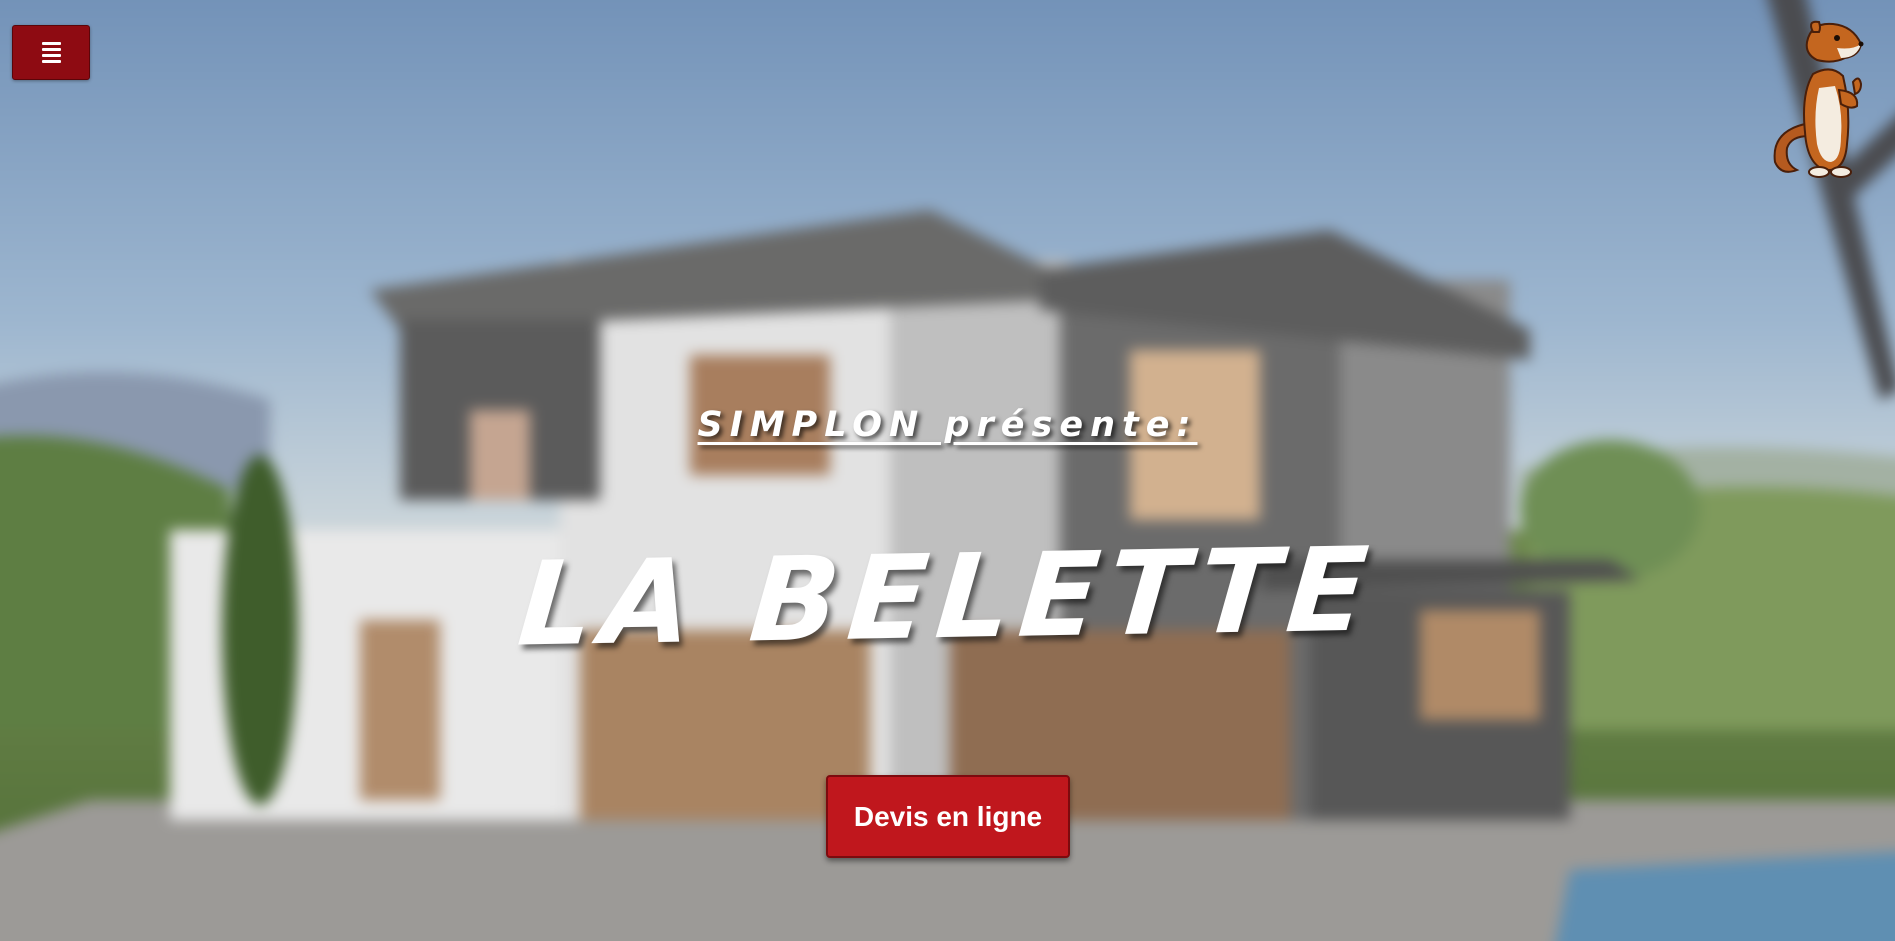 The image size is (1895, 941). I want to click on menu-button, so click(51, 52).